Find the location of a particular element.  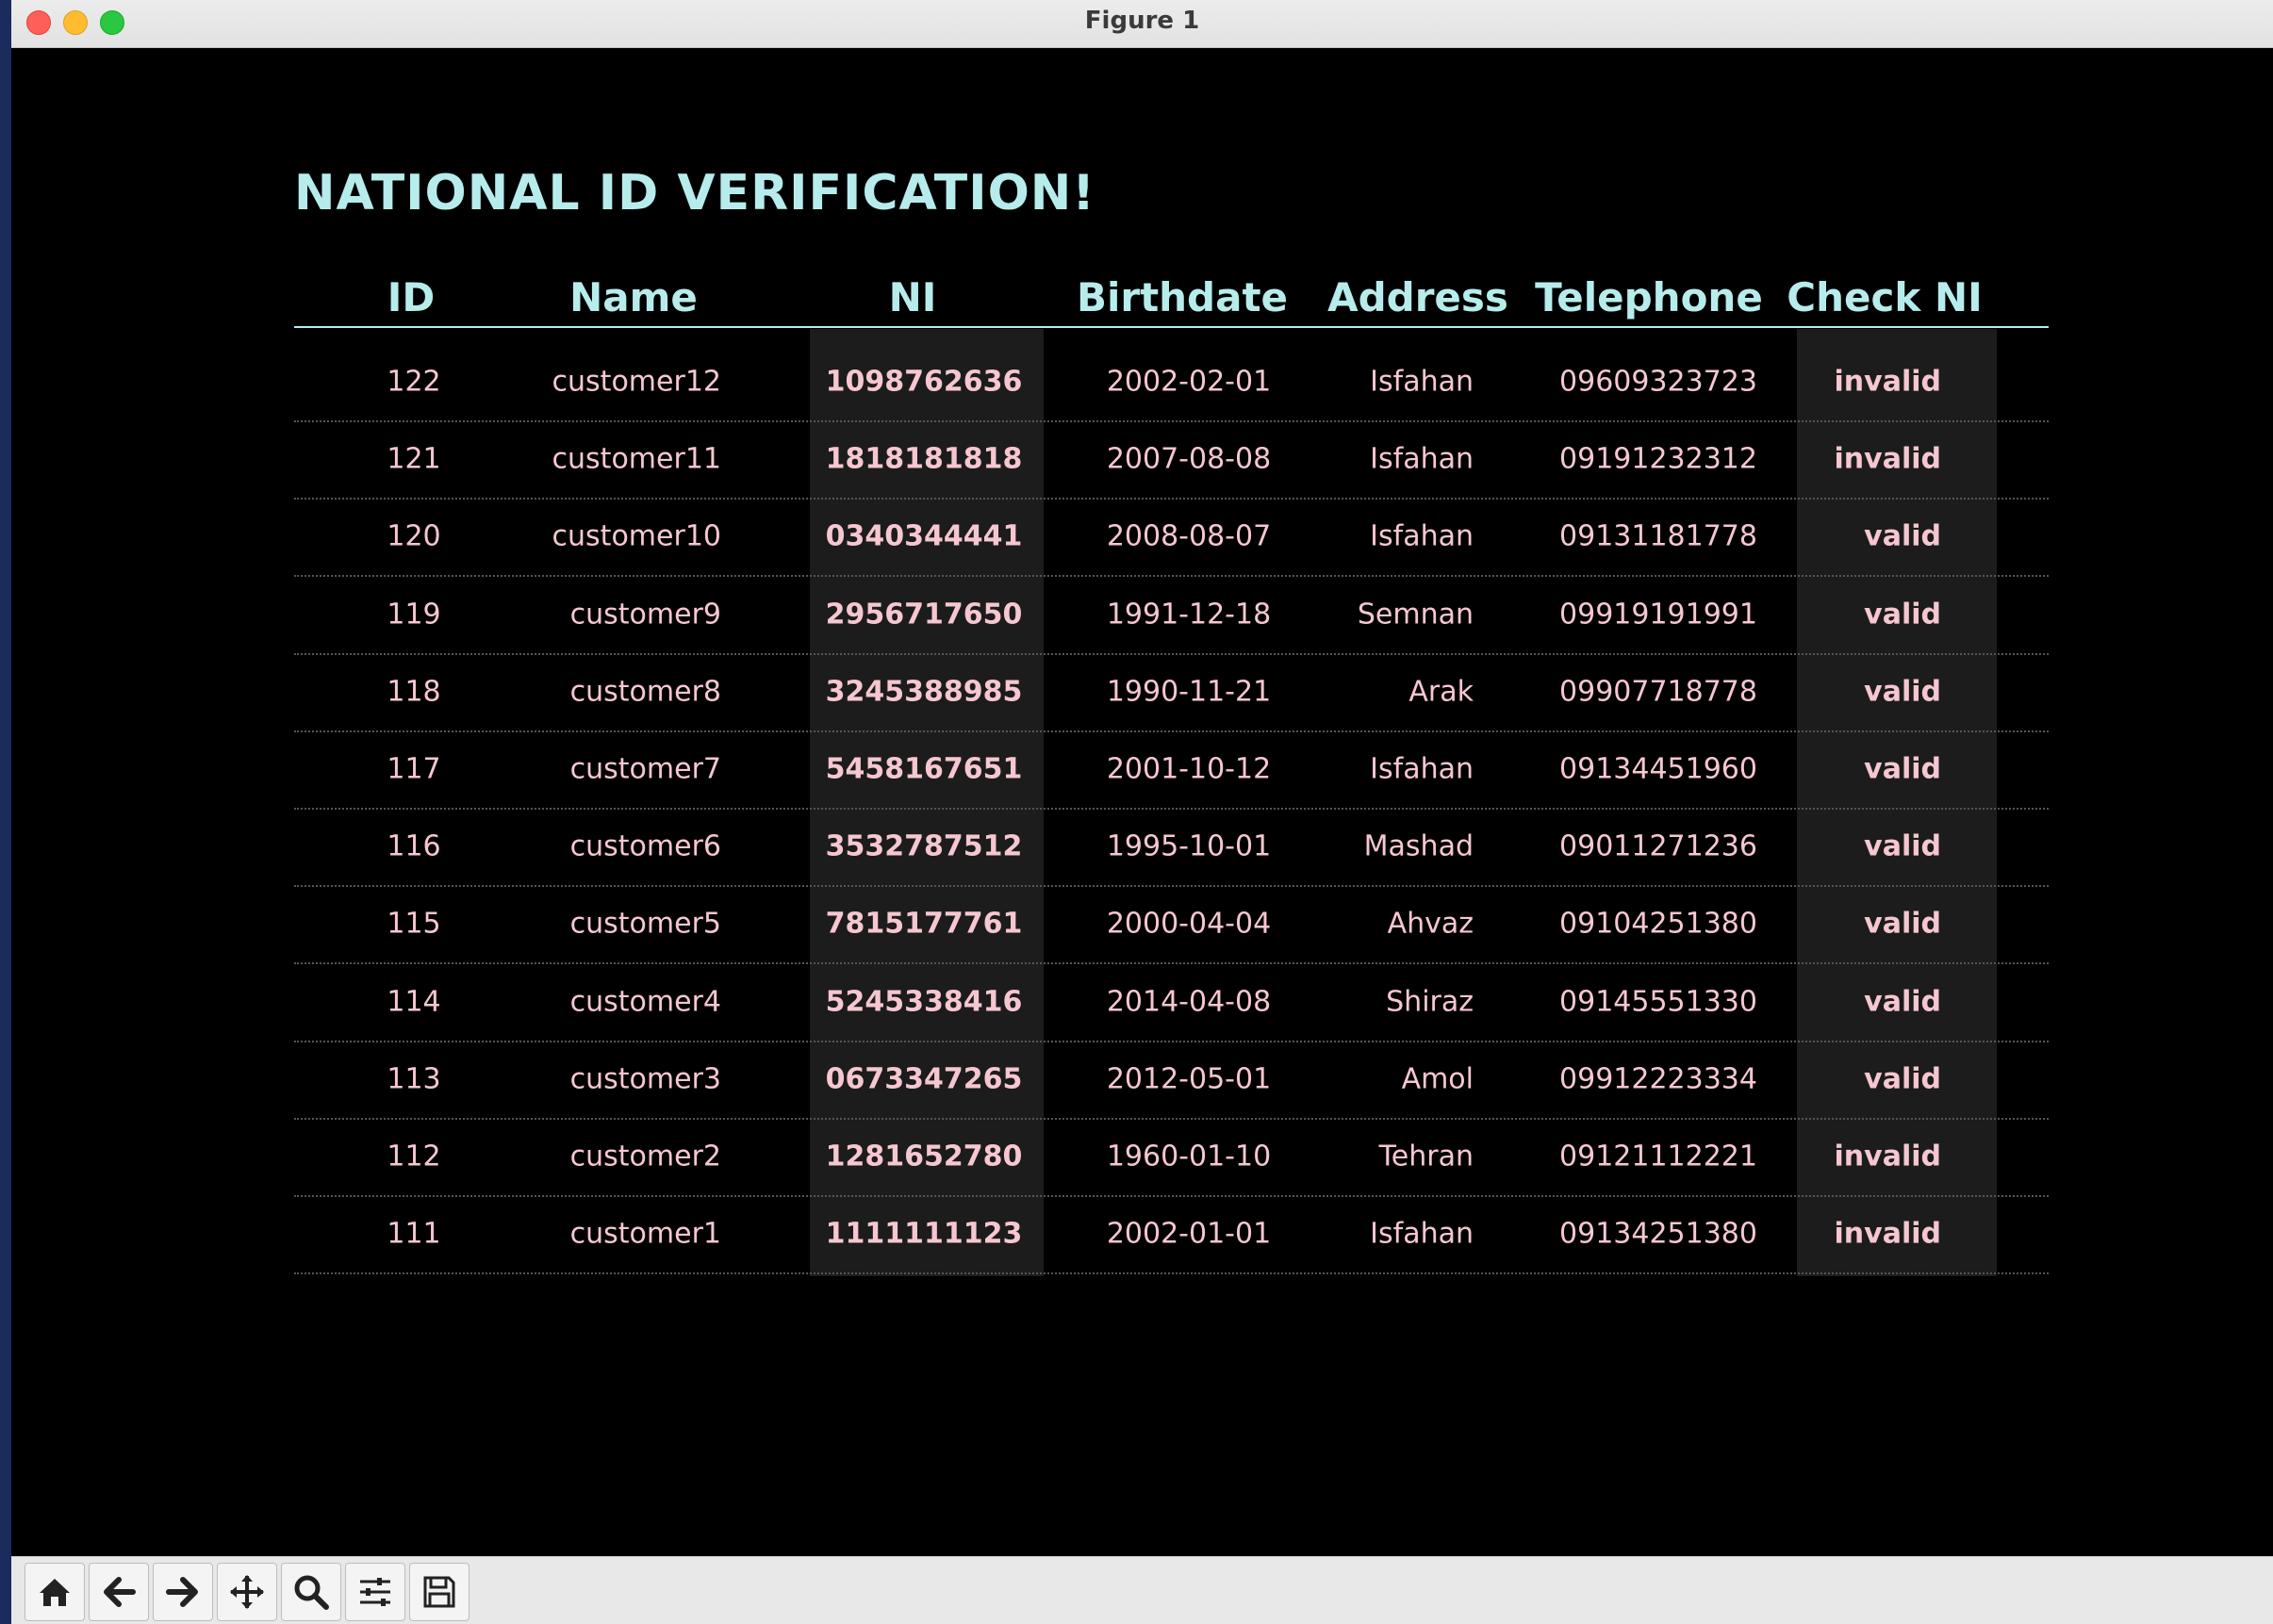

header-telephone: Telephone is located at coordinates (1649, 297).